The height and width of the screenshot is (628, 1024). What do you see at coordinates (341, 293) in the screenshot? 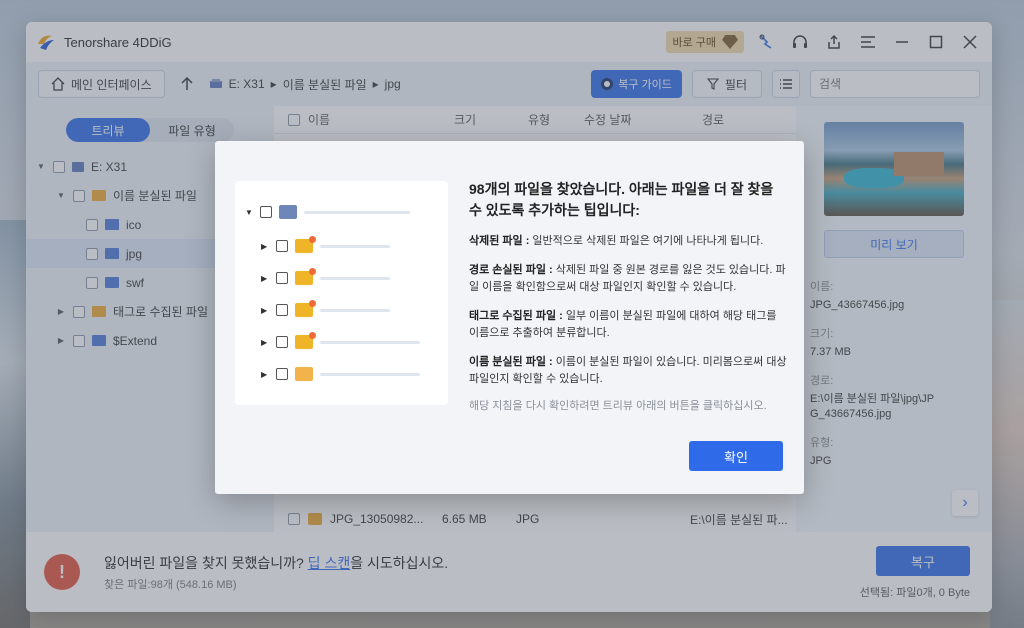
I see `tree-illustration: ▼ ▶ ▶ ▶ ▶ ▶` at bounding box center [341, 293].